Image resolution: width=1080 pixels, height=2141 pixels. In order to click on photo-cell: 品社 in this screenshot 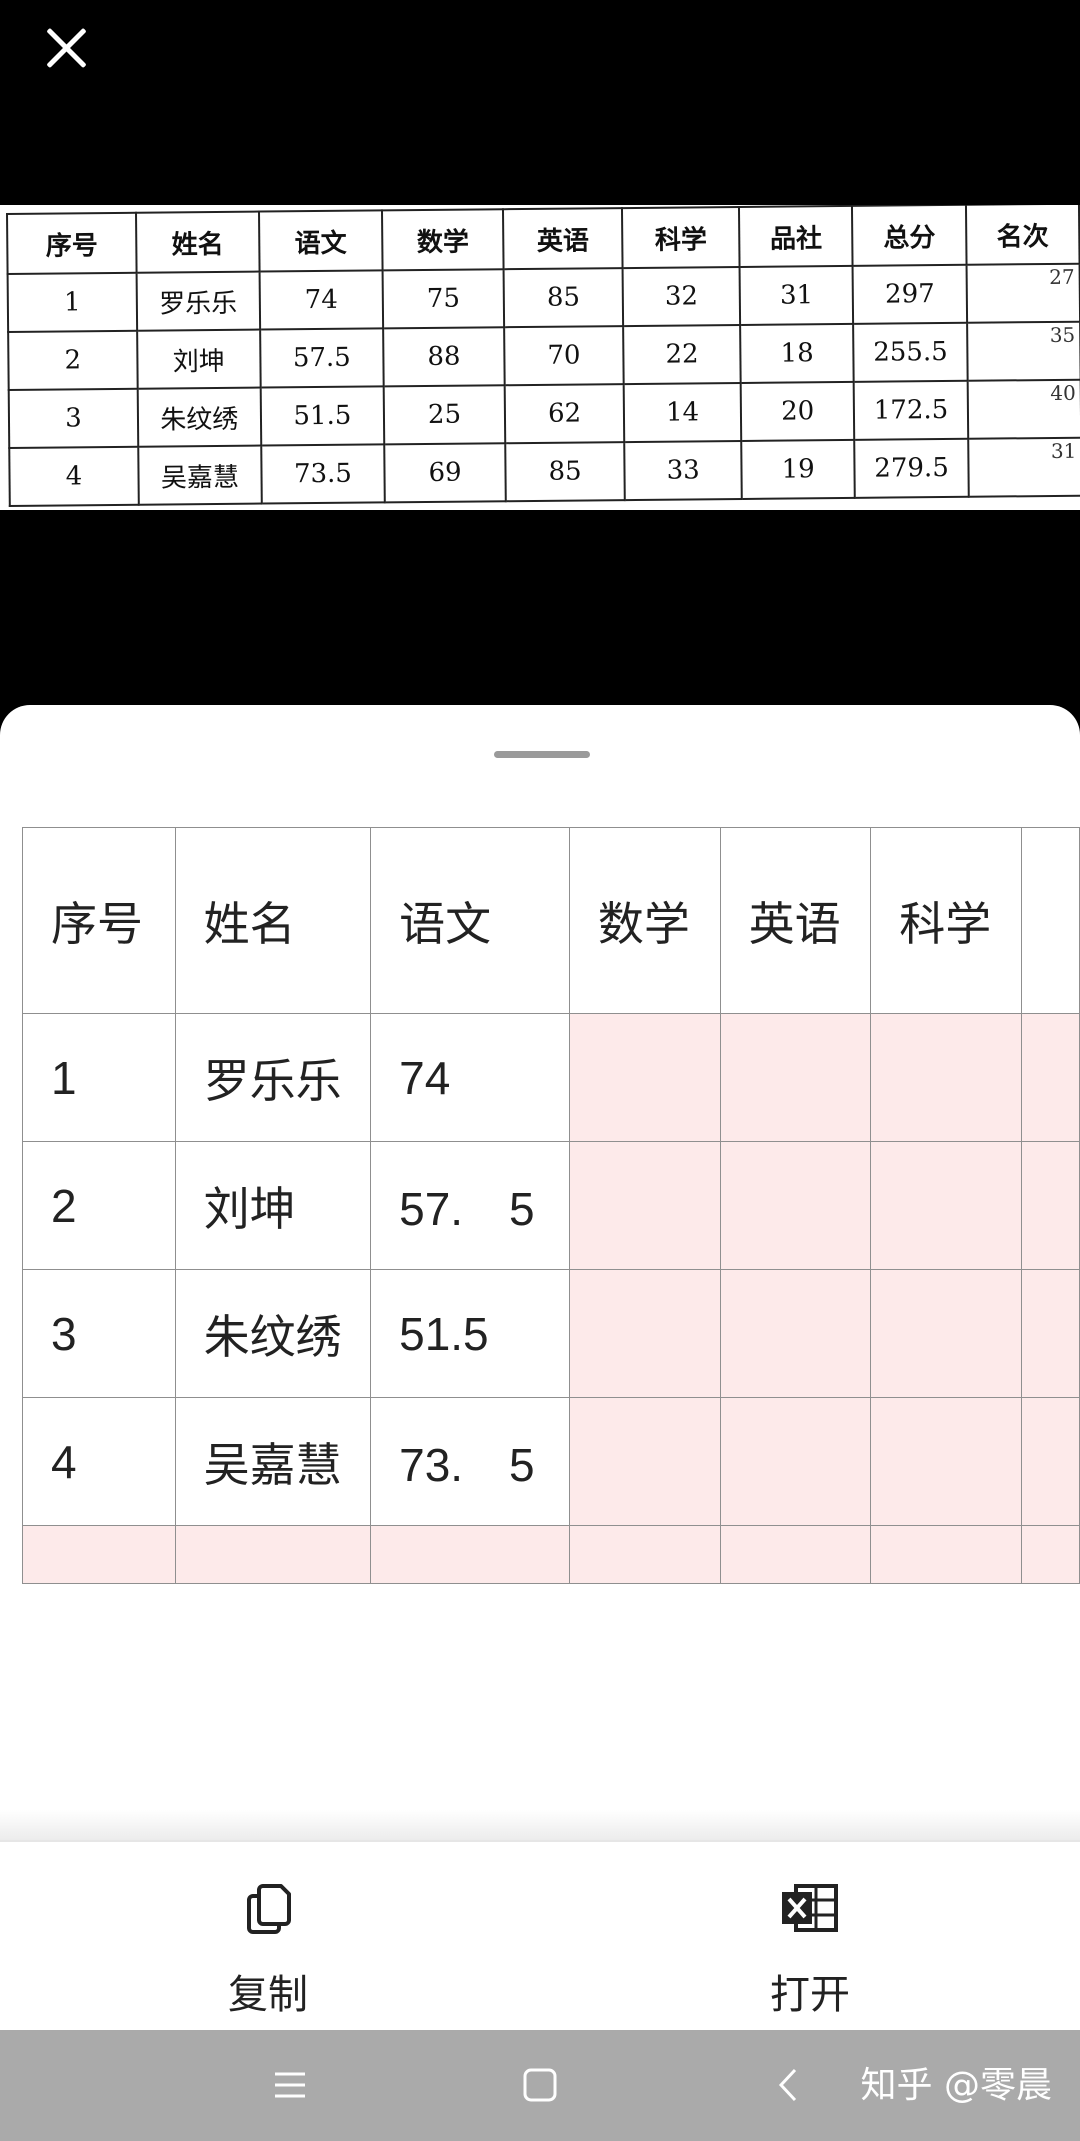, I will do `click(796, 236)`.